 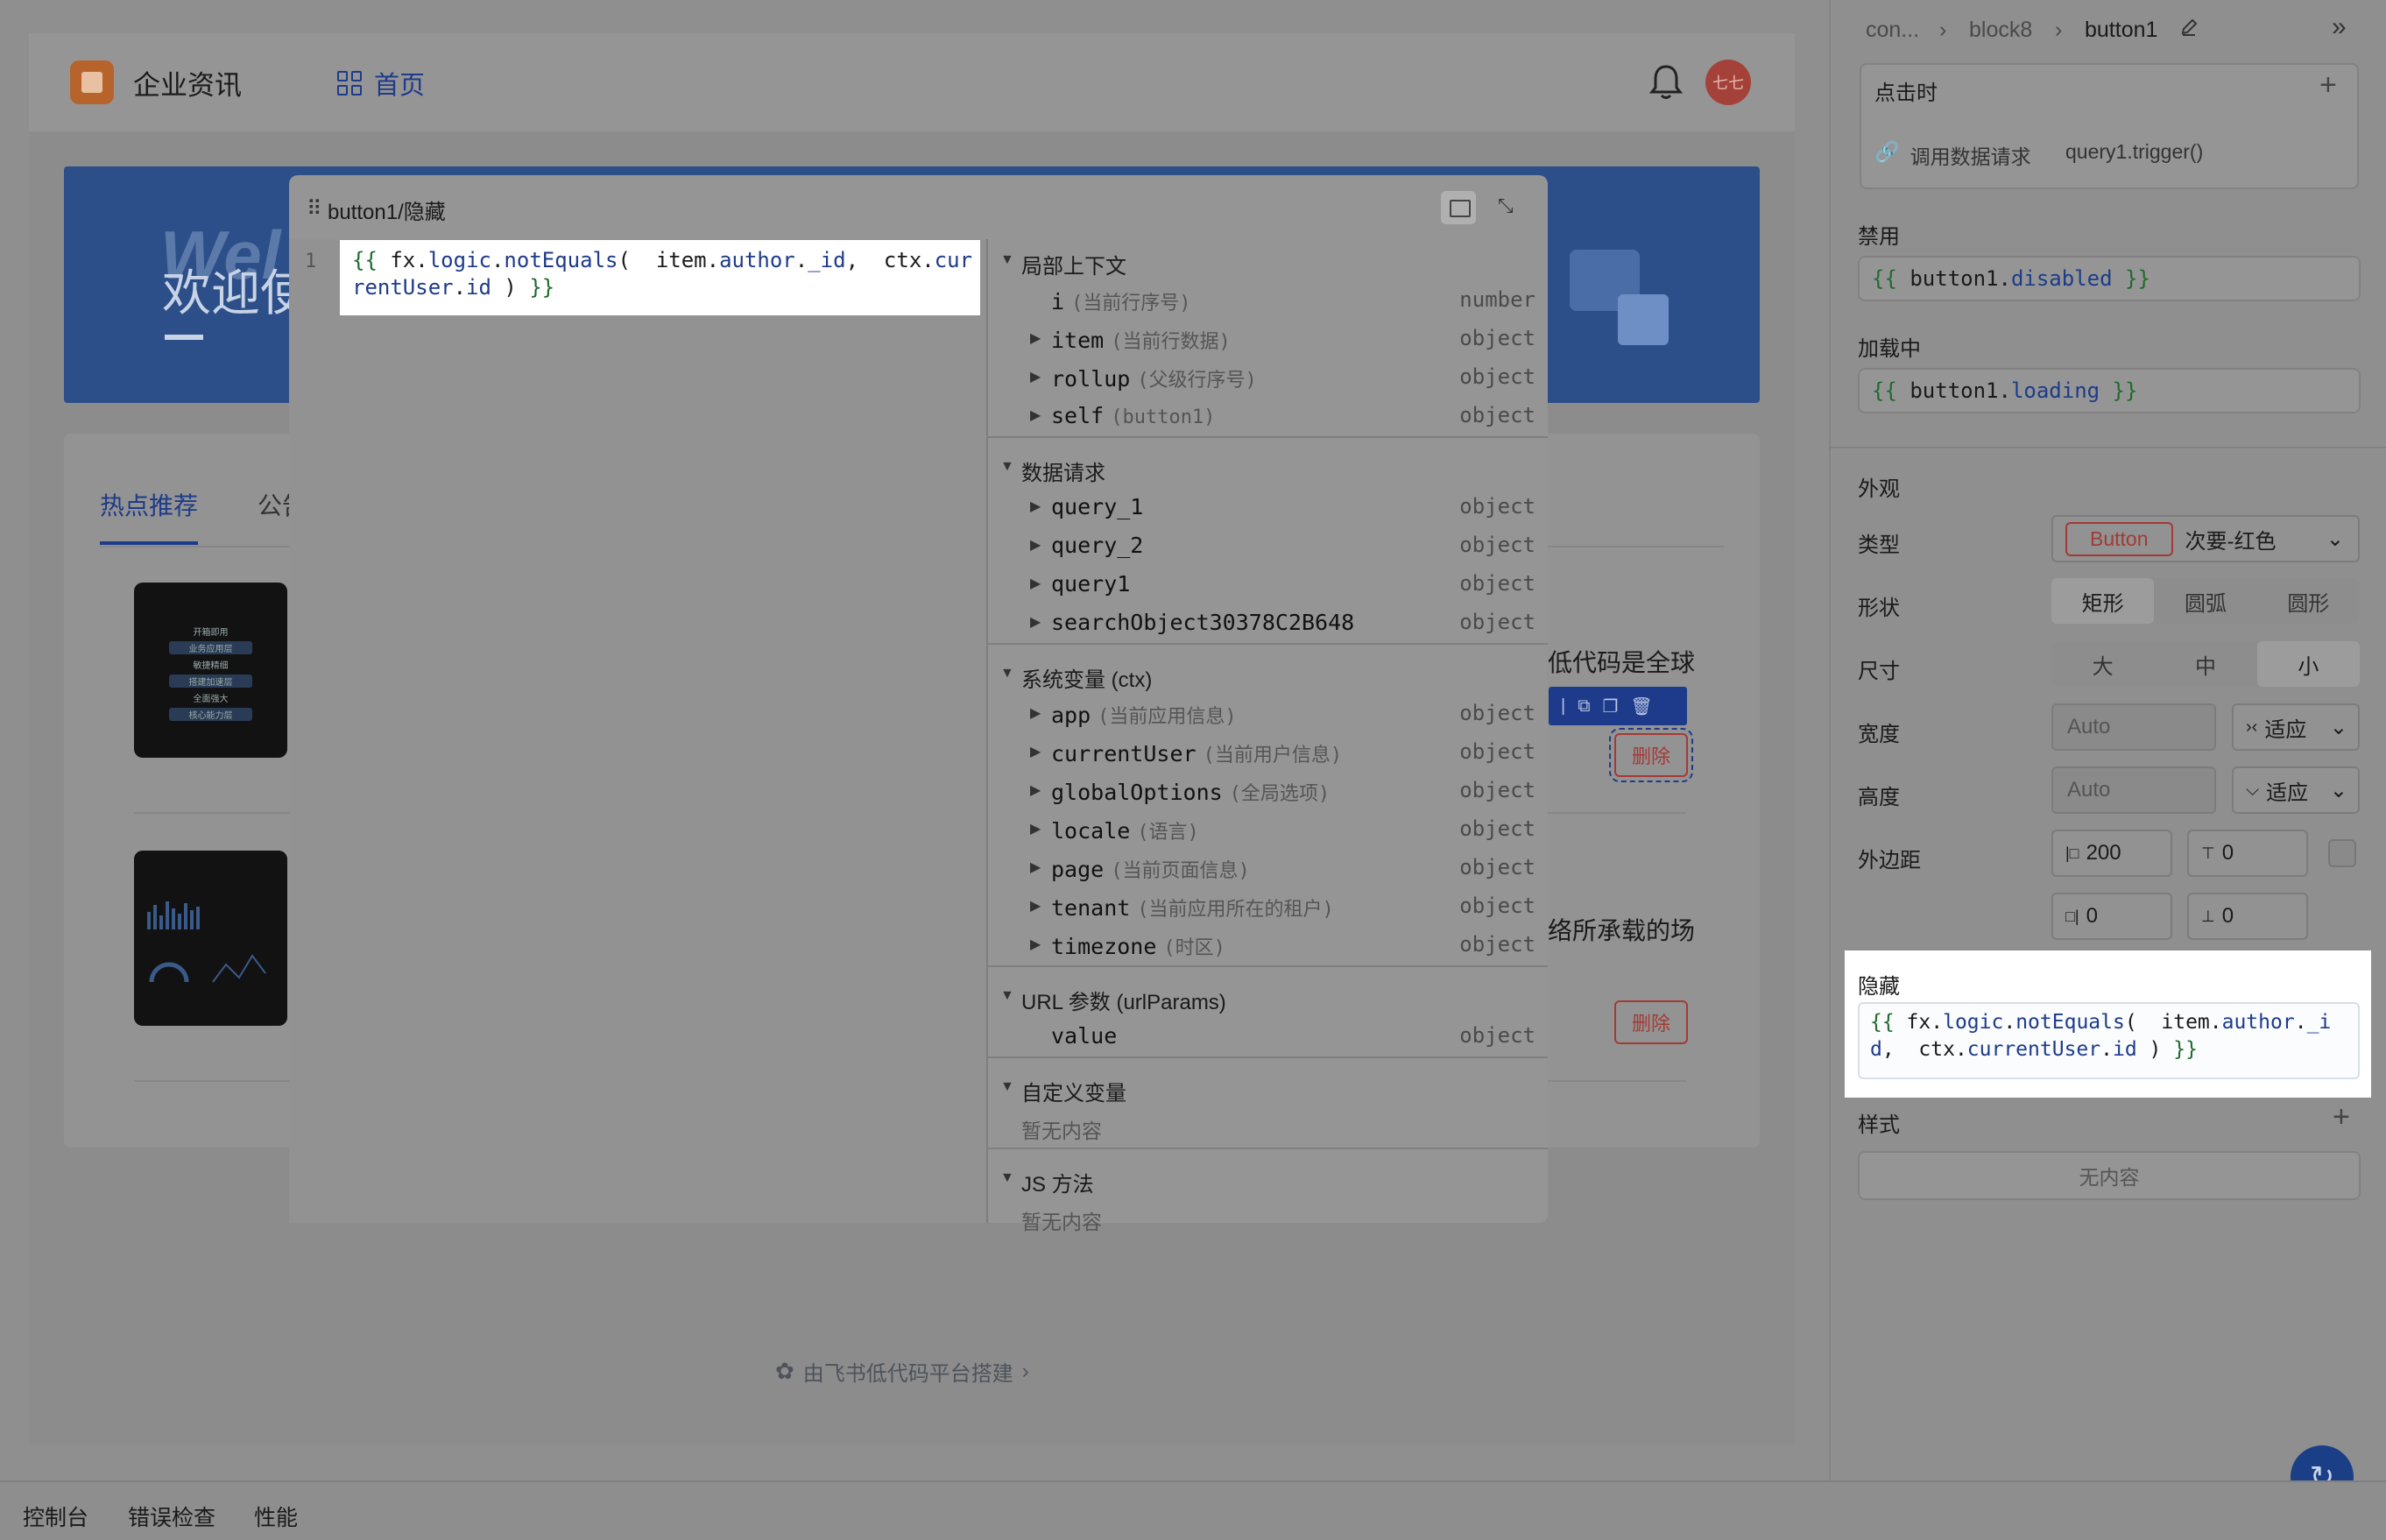 I want to click on tree-item: rollup (父级行序号), so click(x=1154, y=378).